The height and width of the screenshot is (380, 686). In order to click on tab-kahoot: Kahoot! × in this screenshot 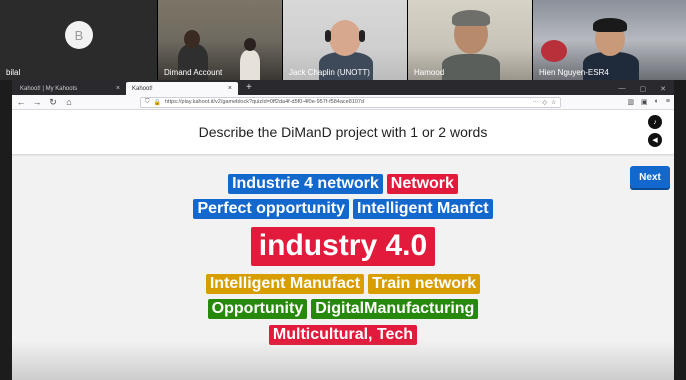, I will do `click(182, 88)`.